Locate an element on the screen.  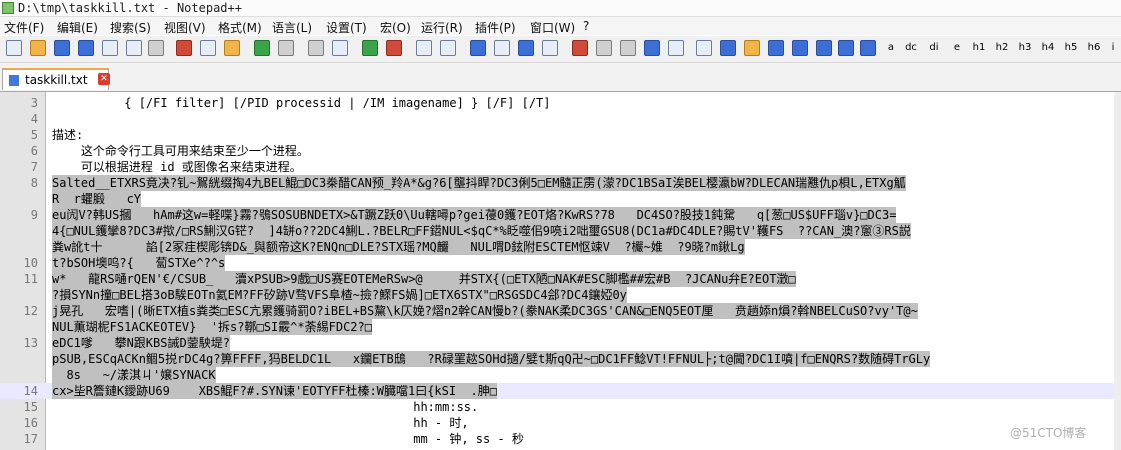
close-icon is located at coordinates (110, 48).